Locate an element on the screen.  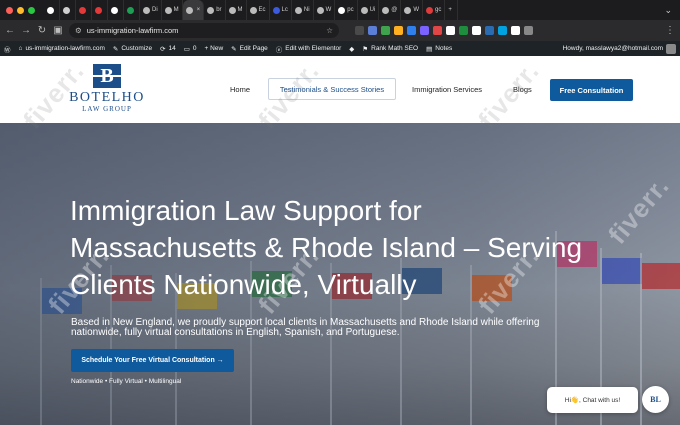
nav-testimonials-label: Testimonials & Success Stories is located at coordinates (332, 89).